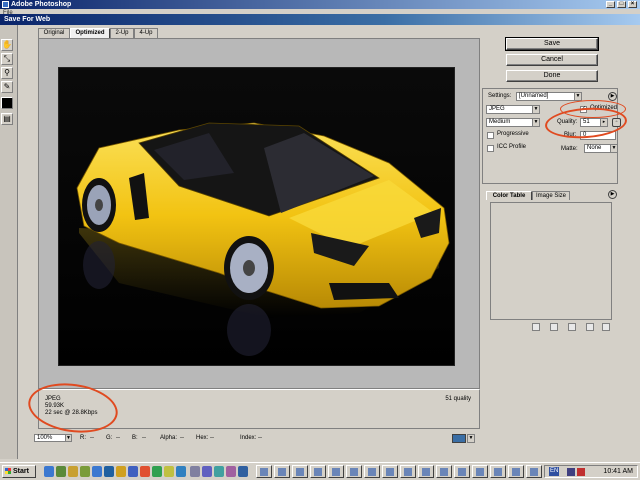 Image resolution: width=640 pixels, height=480 pixels. Describe the element at coordinates (552, 76) in the screenshot. I see `done-button: Done` at that location.